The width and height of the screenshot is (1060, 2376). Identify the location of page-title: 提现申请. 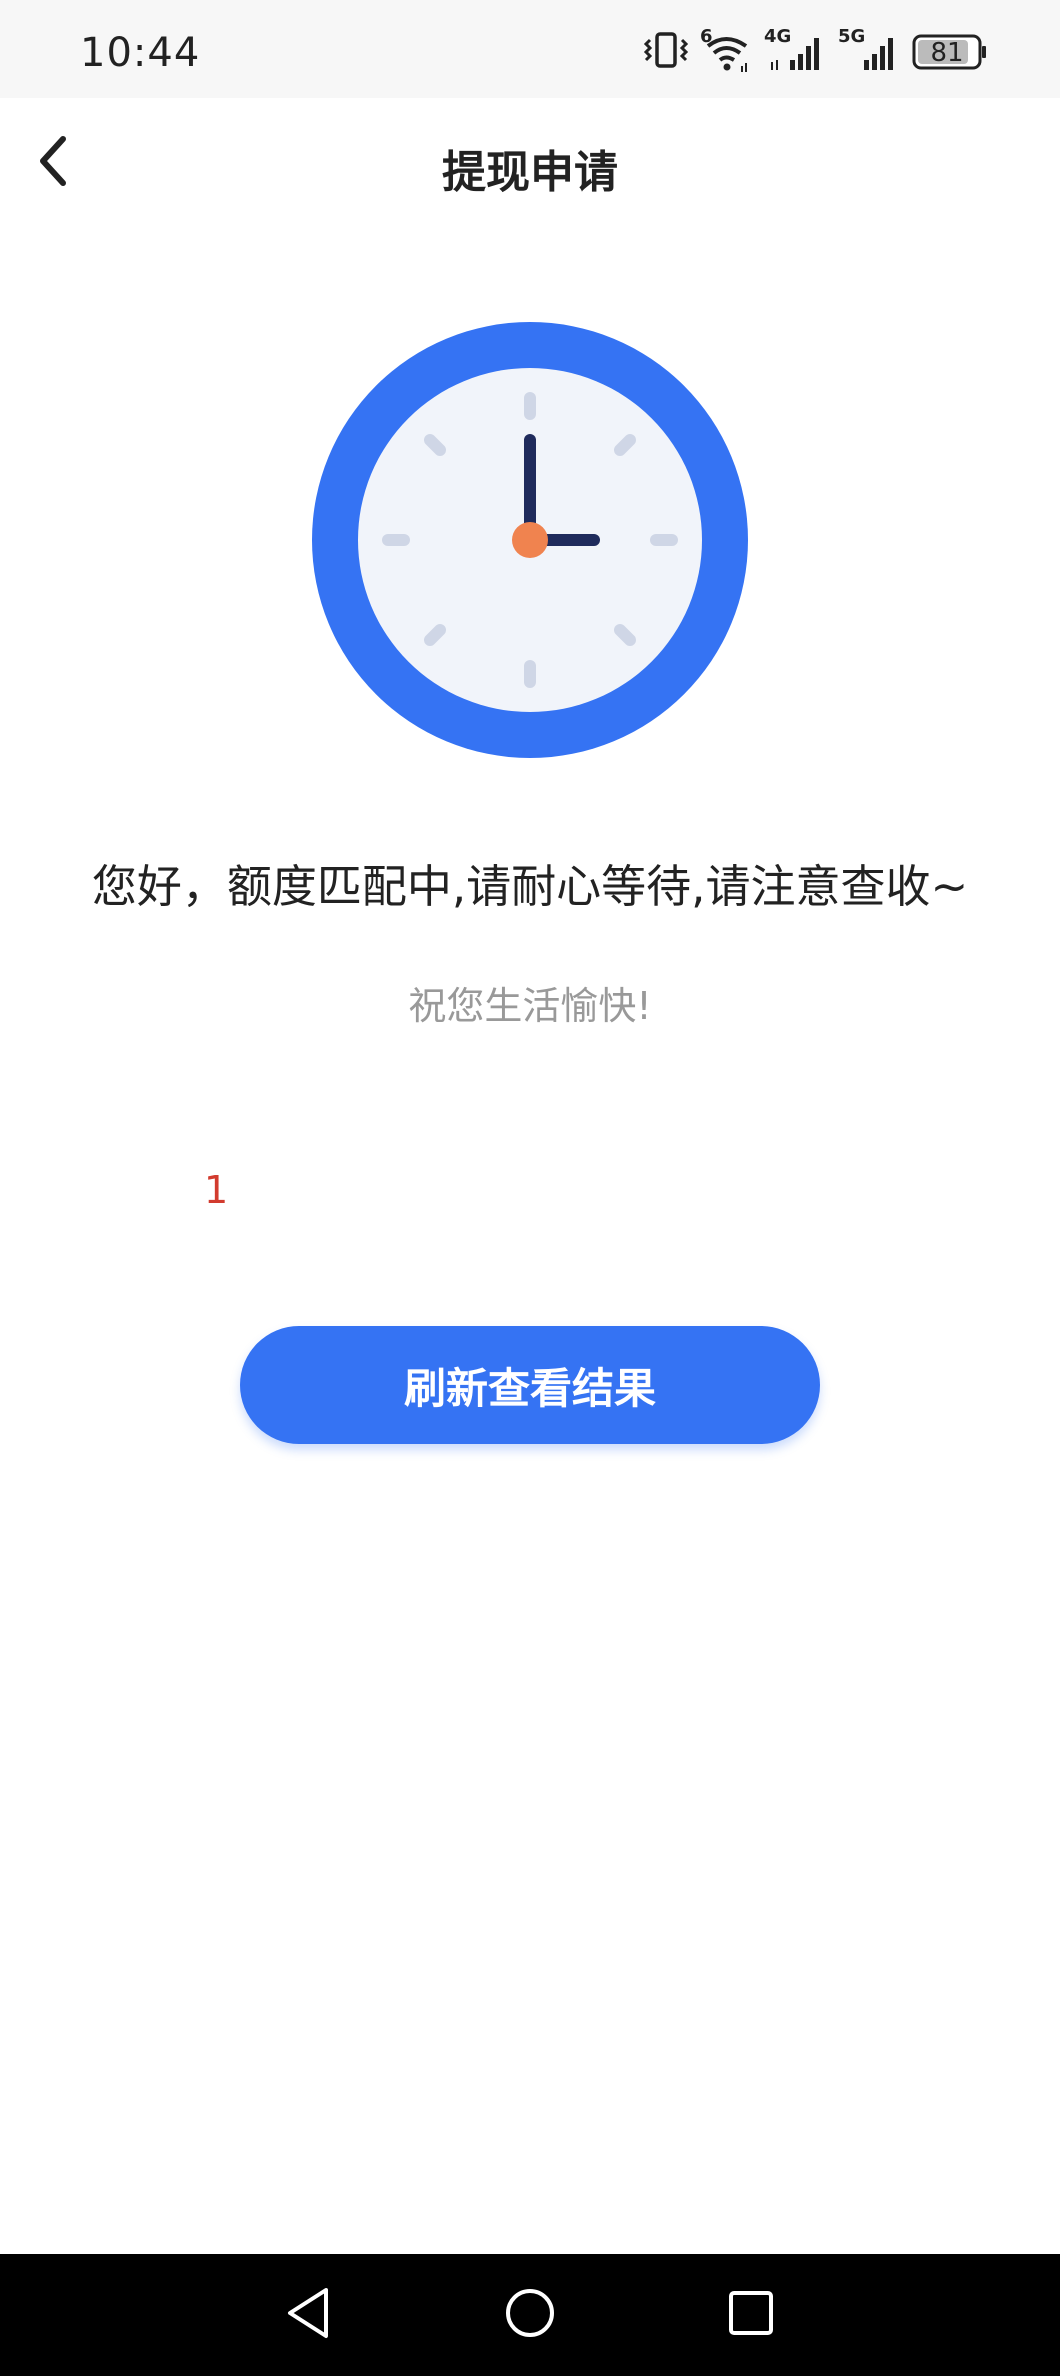
(530, 172).